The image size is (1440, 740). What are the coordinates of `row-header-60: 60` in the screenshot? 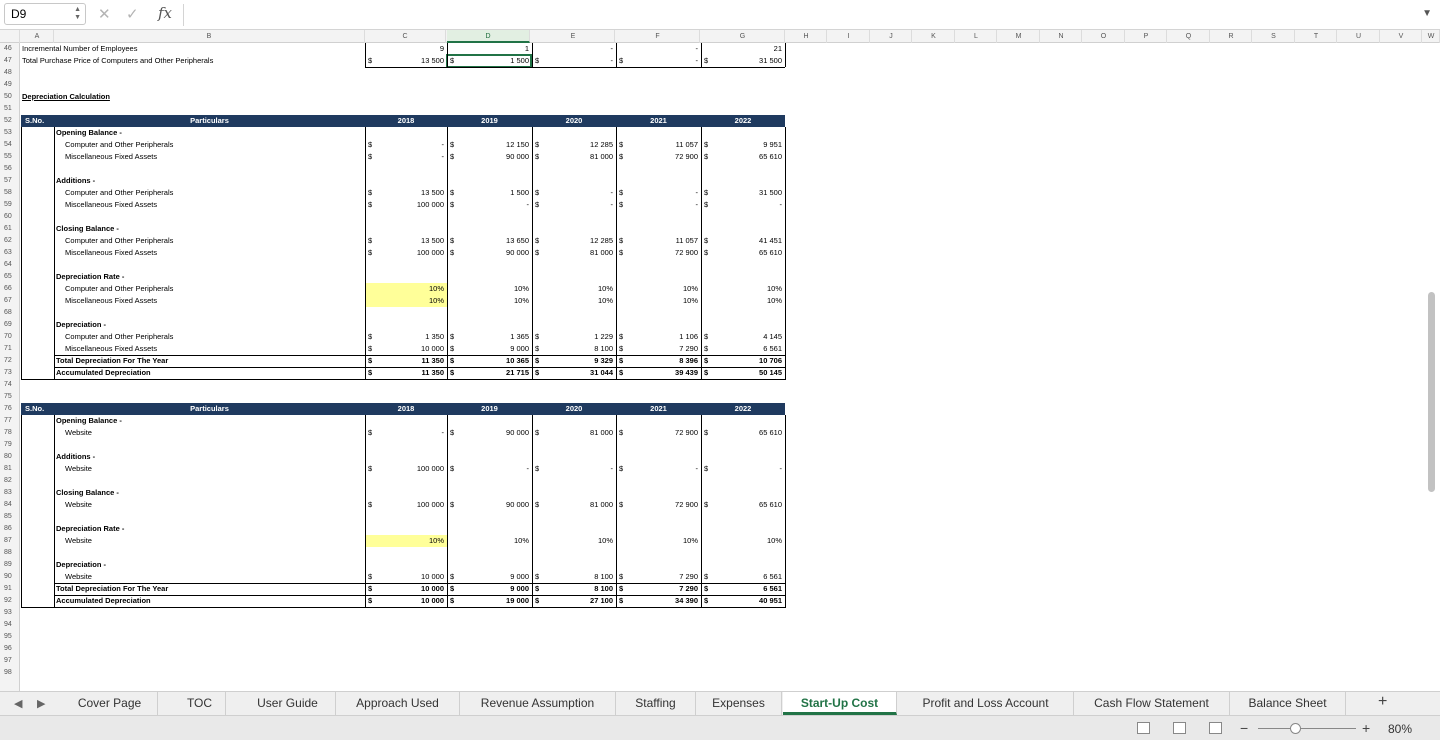 It's located at (10, 217).